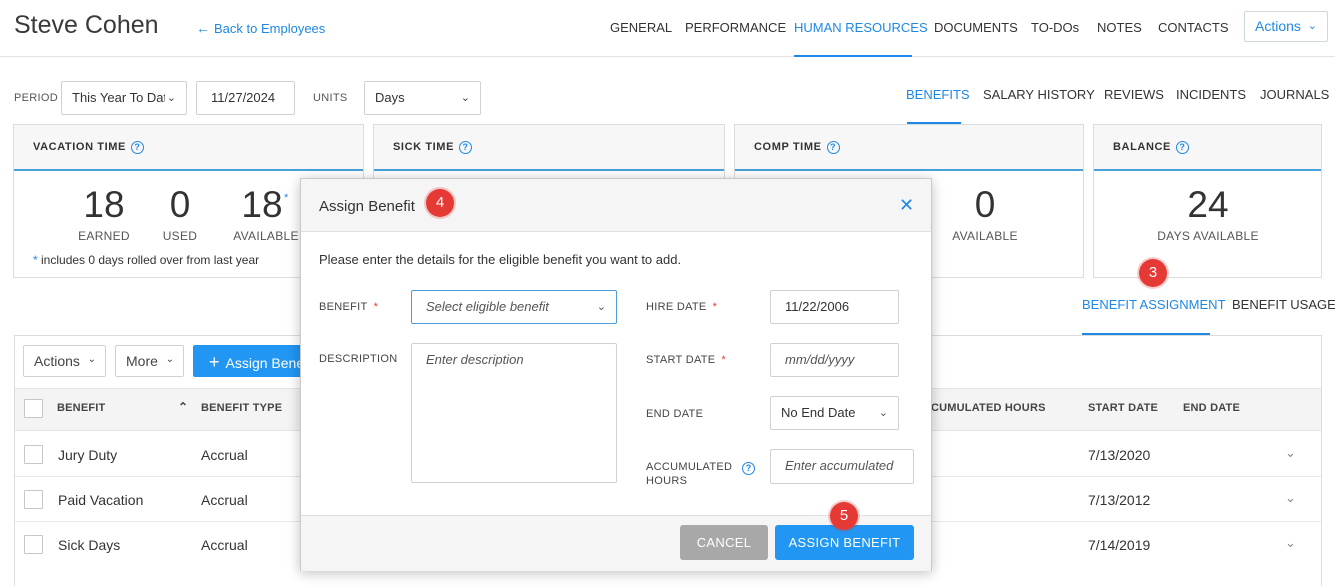  Describe the element at coordinates (188, 148) in the screenshot. I see `vacation-card-header: VACATION TIME?` at that location.